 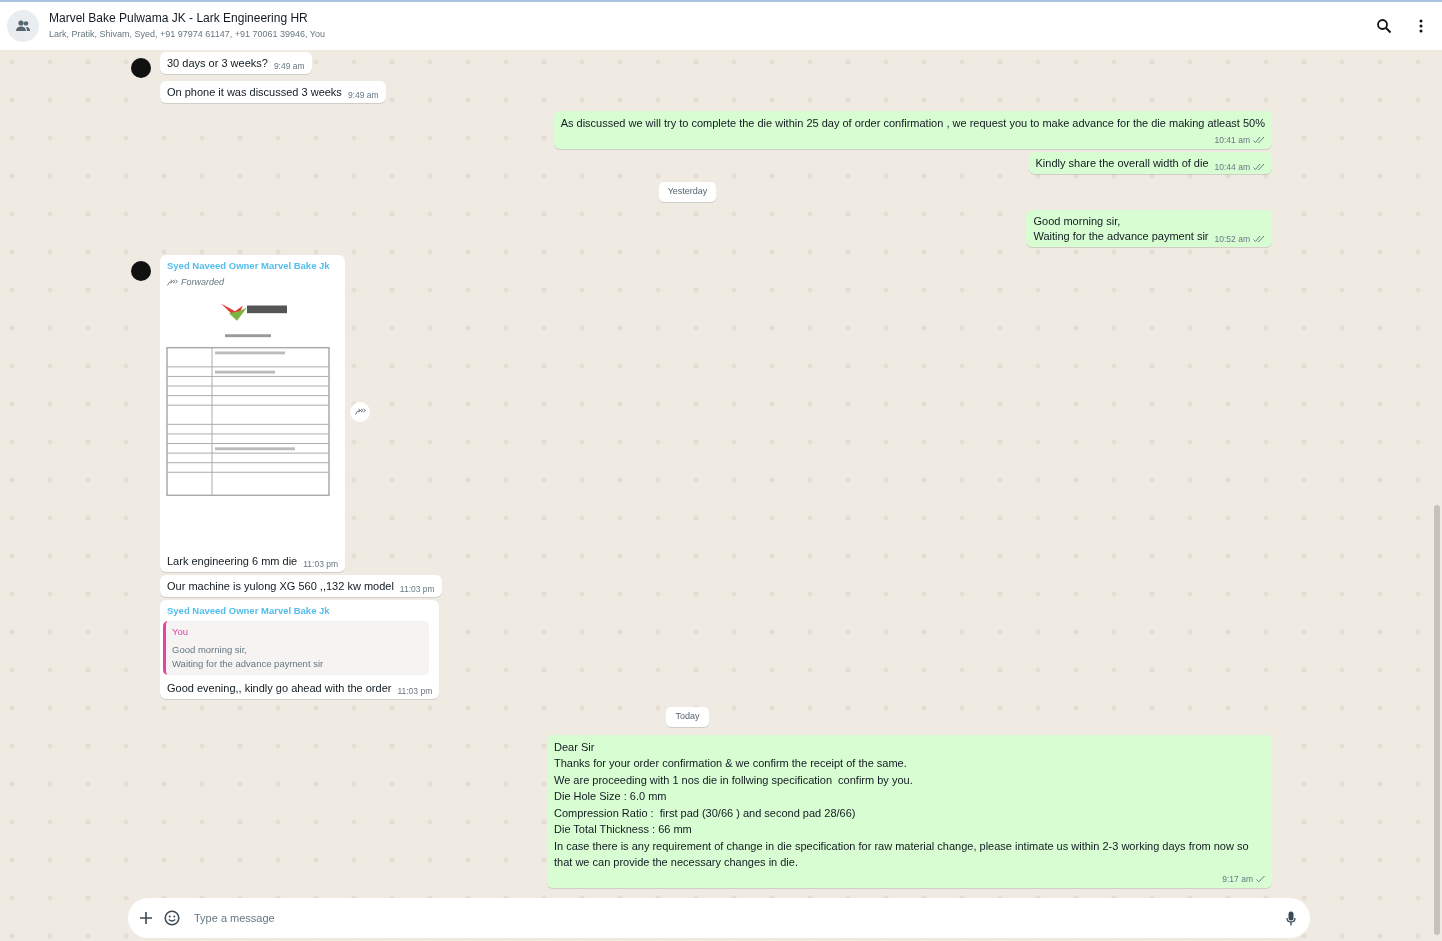 What do you see at coordinates (181, 631) in the screenshot?
I see `quote-author: You` at bounding box center [181, 631].